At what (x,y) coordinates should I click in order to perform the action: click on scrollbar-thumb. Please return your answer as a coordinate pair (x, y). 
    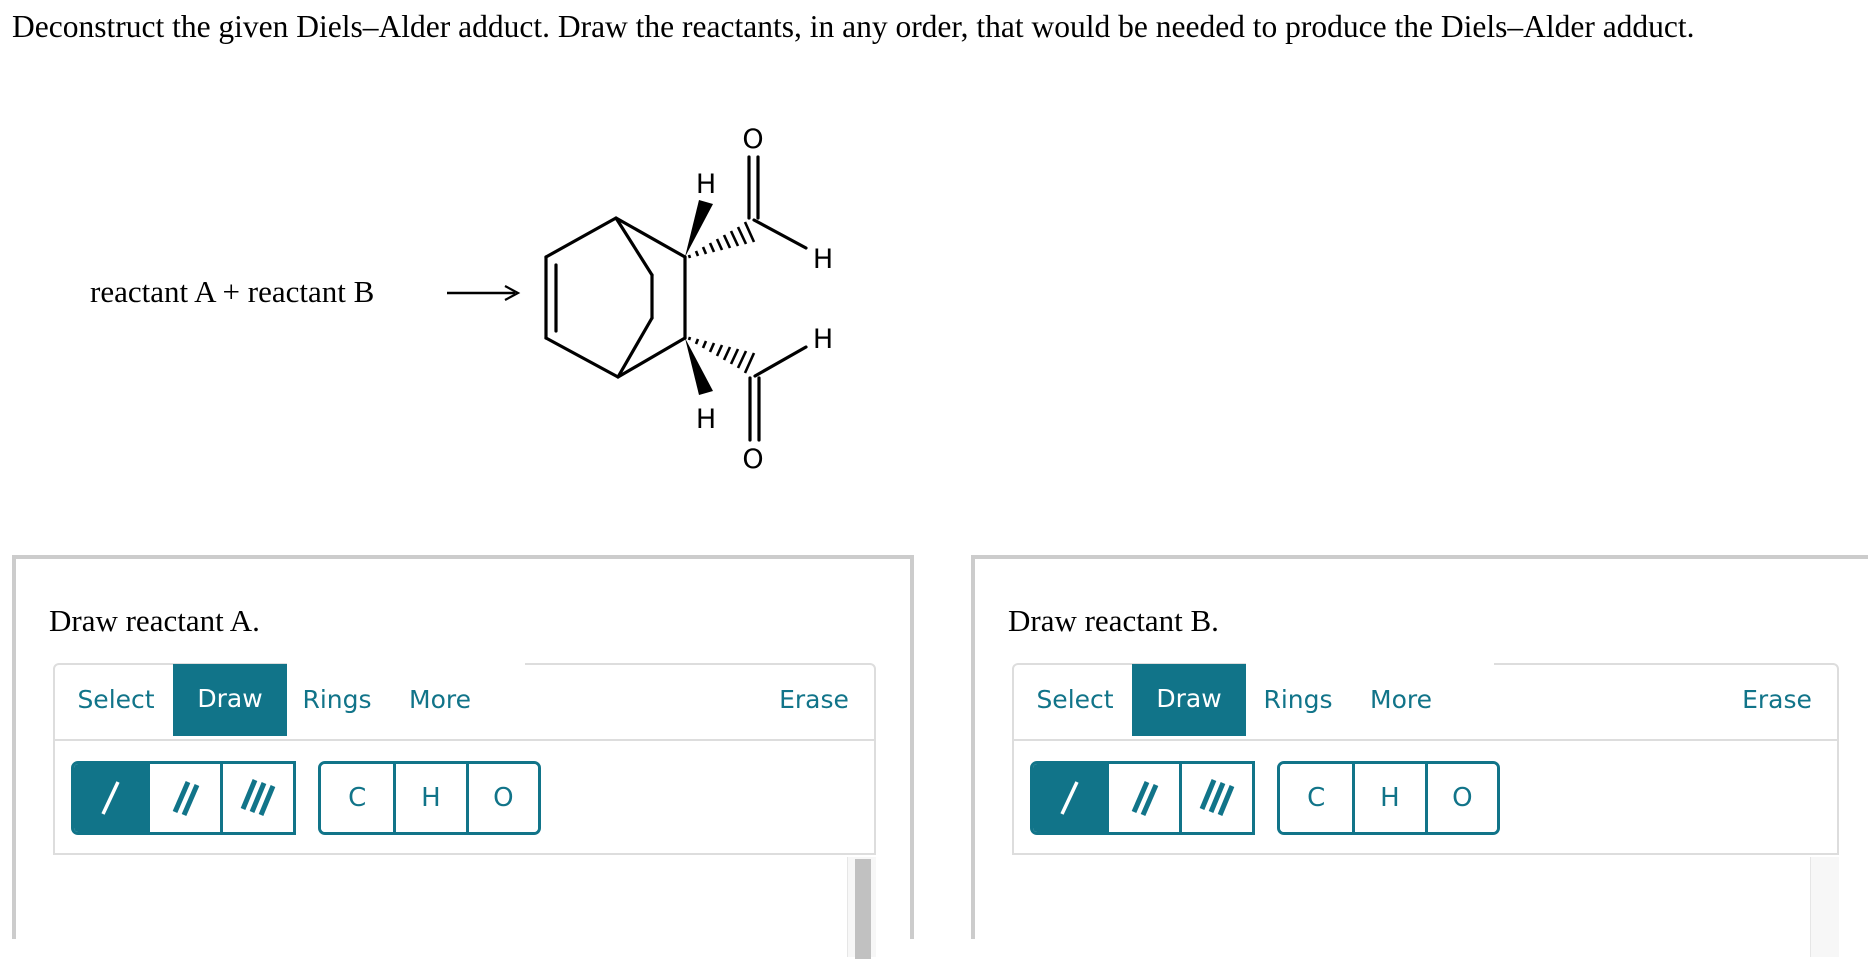
    Looking at the image, I should click on (863, 909).